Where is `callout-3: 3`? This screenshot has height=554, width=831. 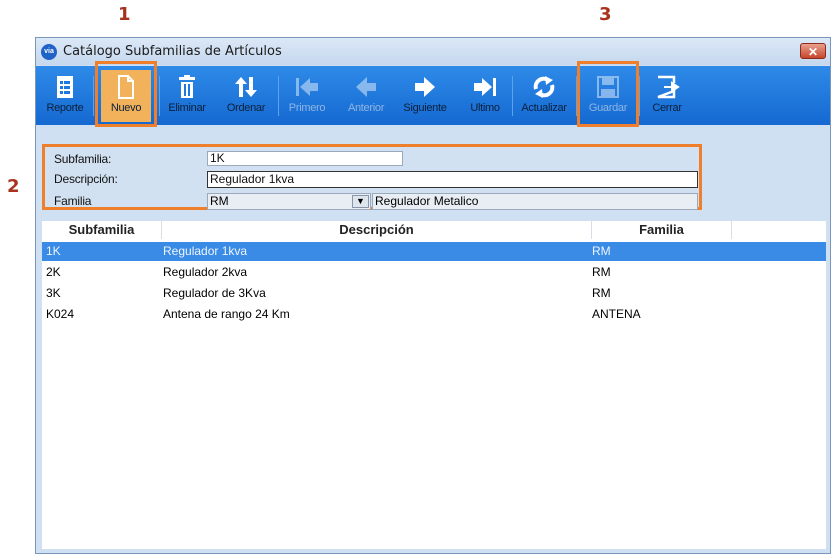
callout-3: 3 is located at coordinates (605, 14).